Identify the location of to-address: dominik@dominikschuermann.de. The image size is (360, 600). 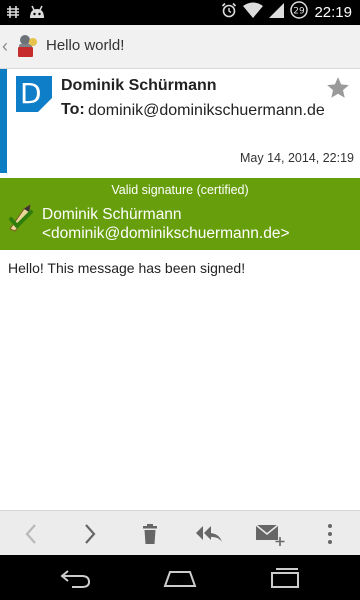
(208, 110).